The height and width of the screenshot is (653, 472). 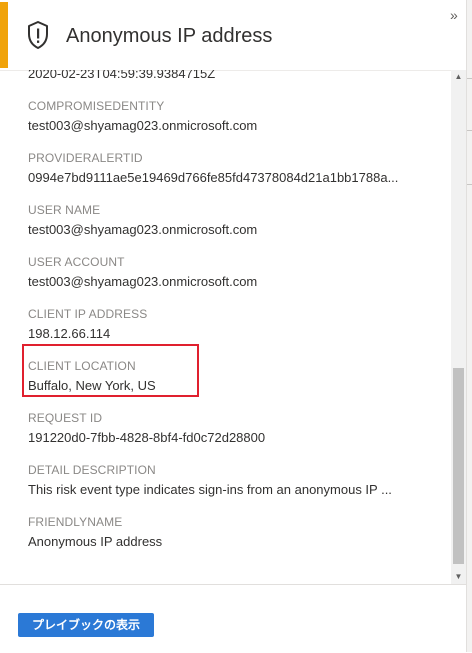 I want to click on panel-title: Anonymous IP address, so click(x=169, y=36).